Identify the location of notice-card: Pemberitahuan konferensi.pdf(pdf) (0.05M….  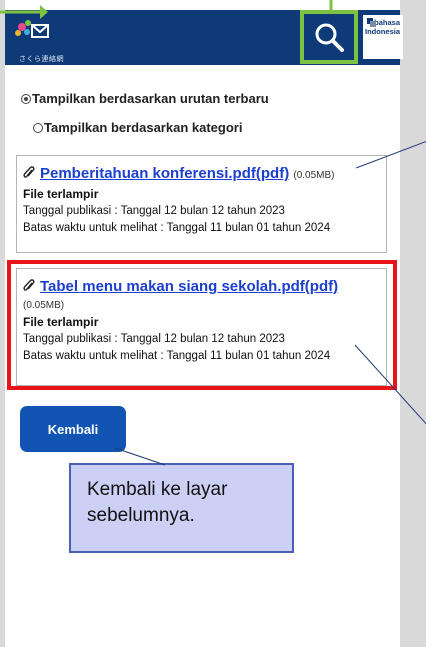
(201, 204).